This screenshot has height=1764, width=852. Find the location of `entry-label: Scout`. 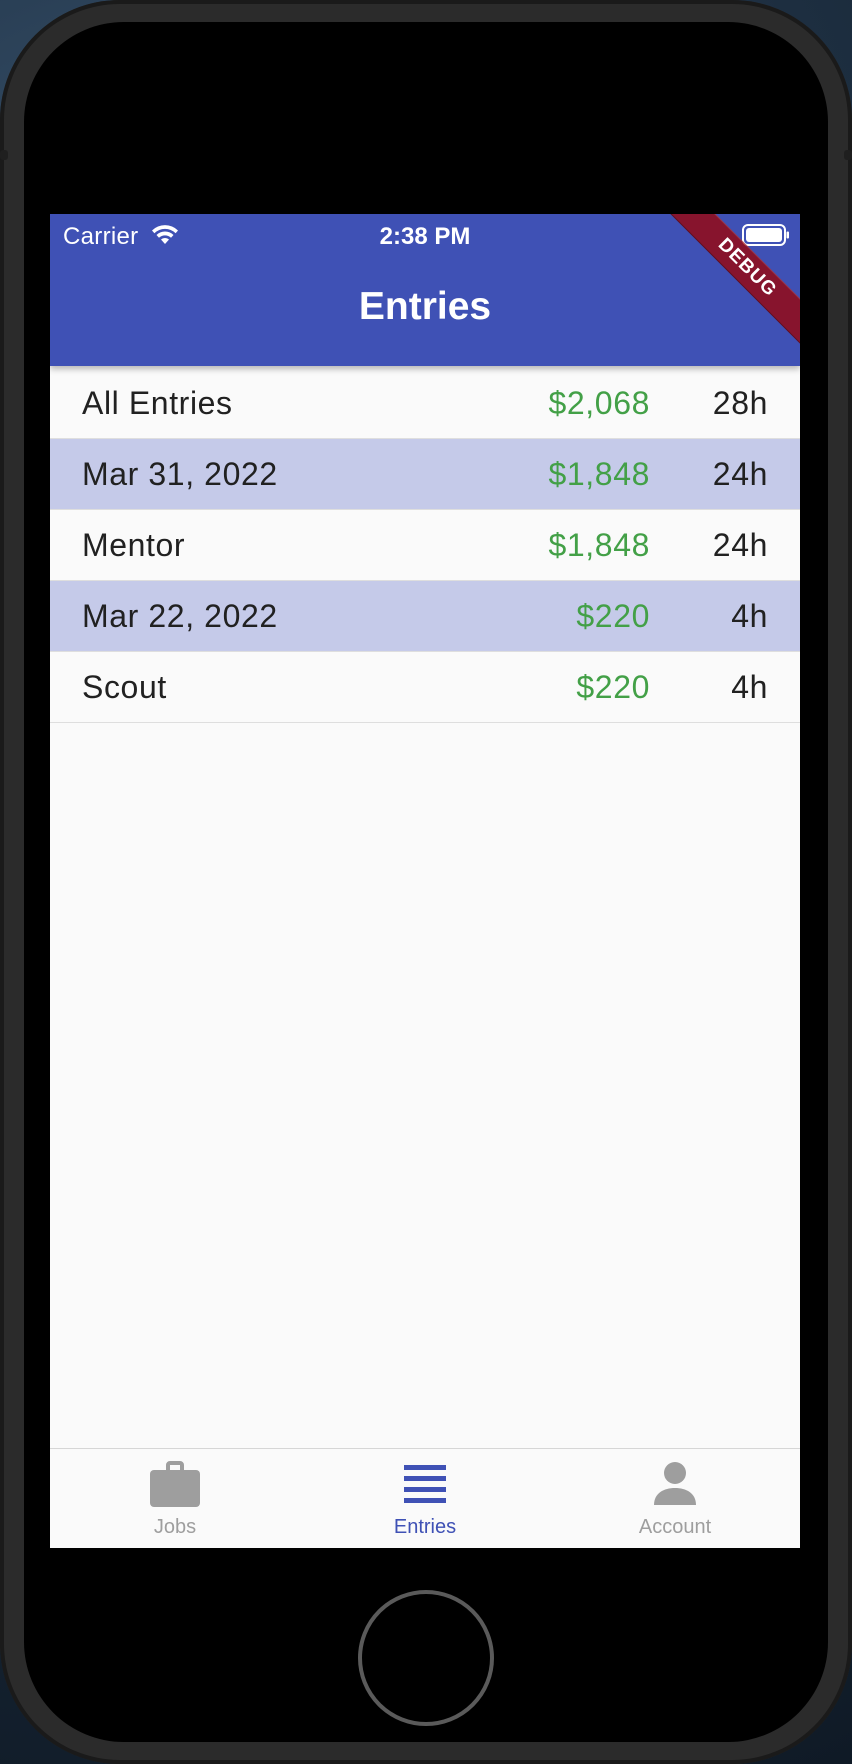

entry-label: Scout is located at coordinates (124, 687).